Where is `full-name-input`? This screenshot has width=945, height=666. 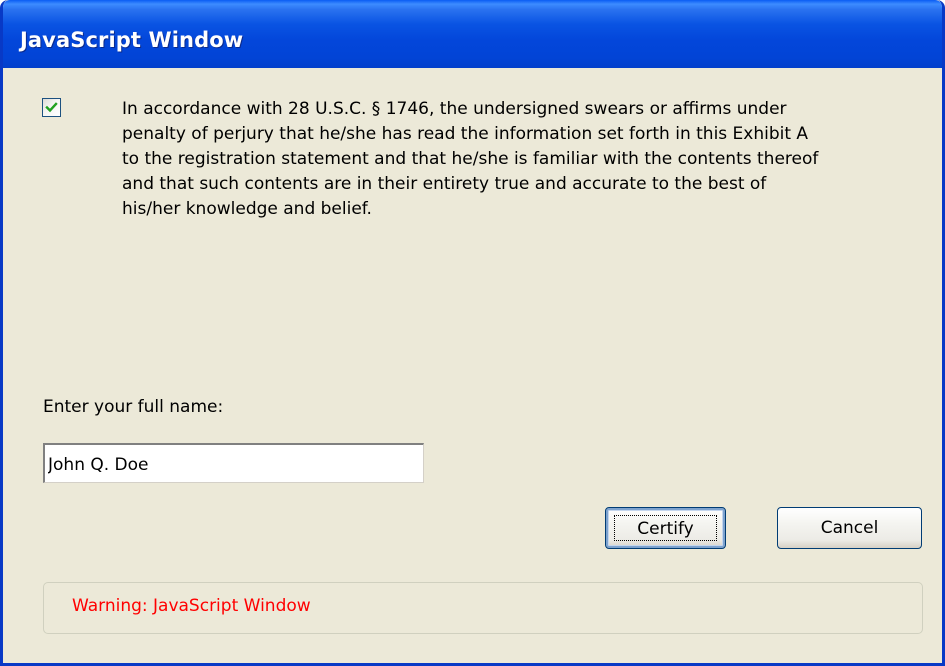
full-name-input is located at coordinates (233, 463).